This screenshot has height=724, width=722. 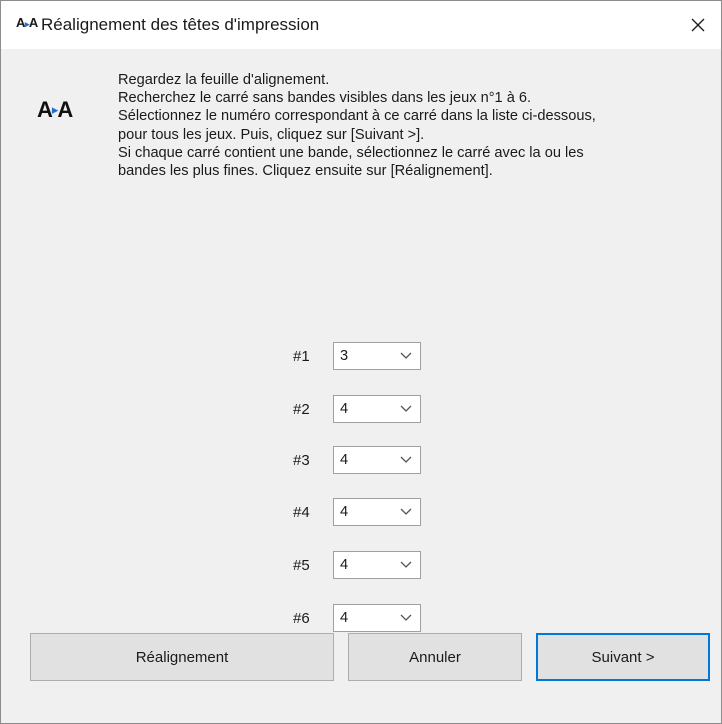 I want to click on set-row-6: #6 4, so click(x=357, y=618).